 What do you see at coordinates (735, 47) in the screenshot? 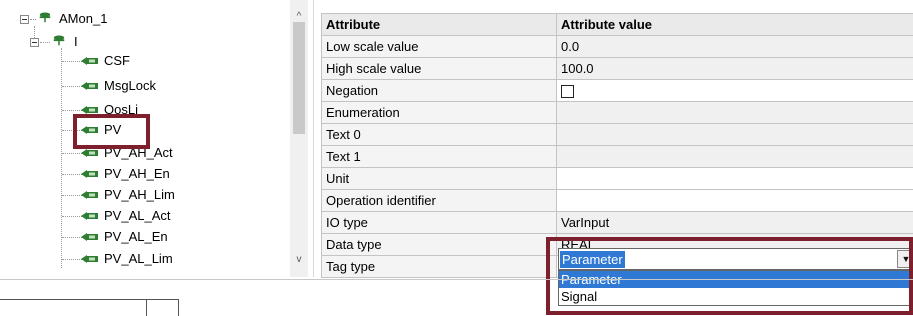
I see `attribute-value: 0.0` at bounding box center [735, 47].